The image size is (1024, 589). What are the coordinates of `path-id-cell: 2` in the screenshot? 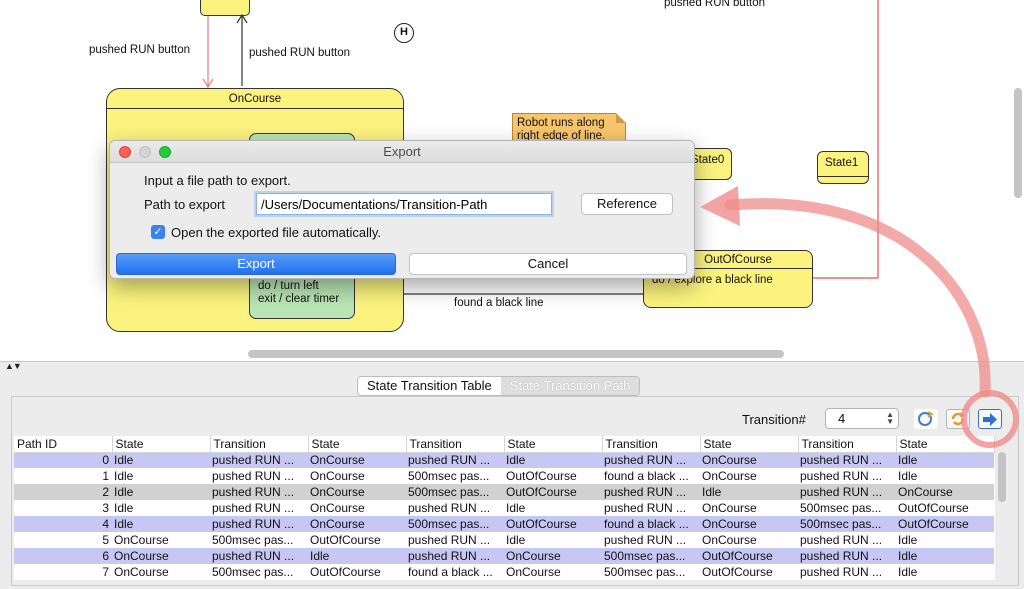 It's located at (63, 492).